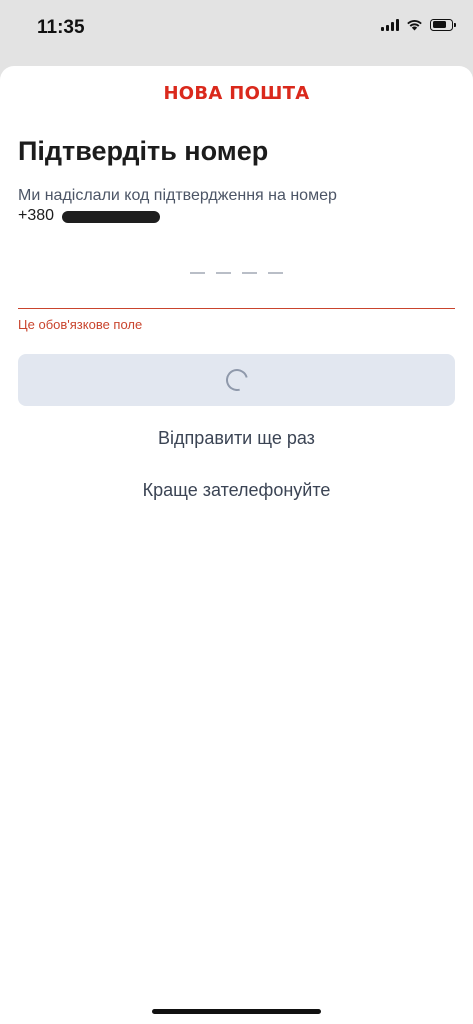 The image size is (473, 1024). What do you see at coordinates (236, 273) in the screenshot?
I see `code-input` at bounding box center [236, 273].